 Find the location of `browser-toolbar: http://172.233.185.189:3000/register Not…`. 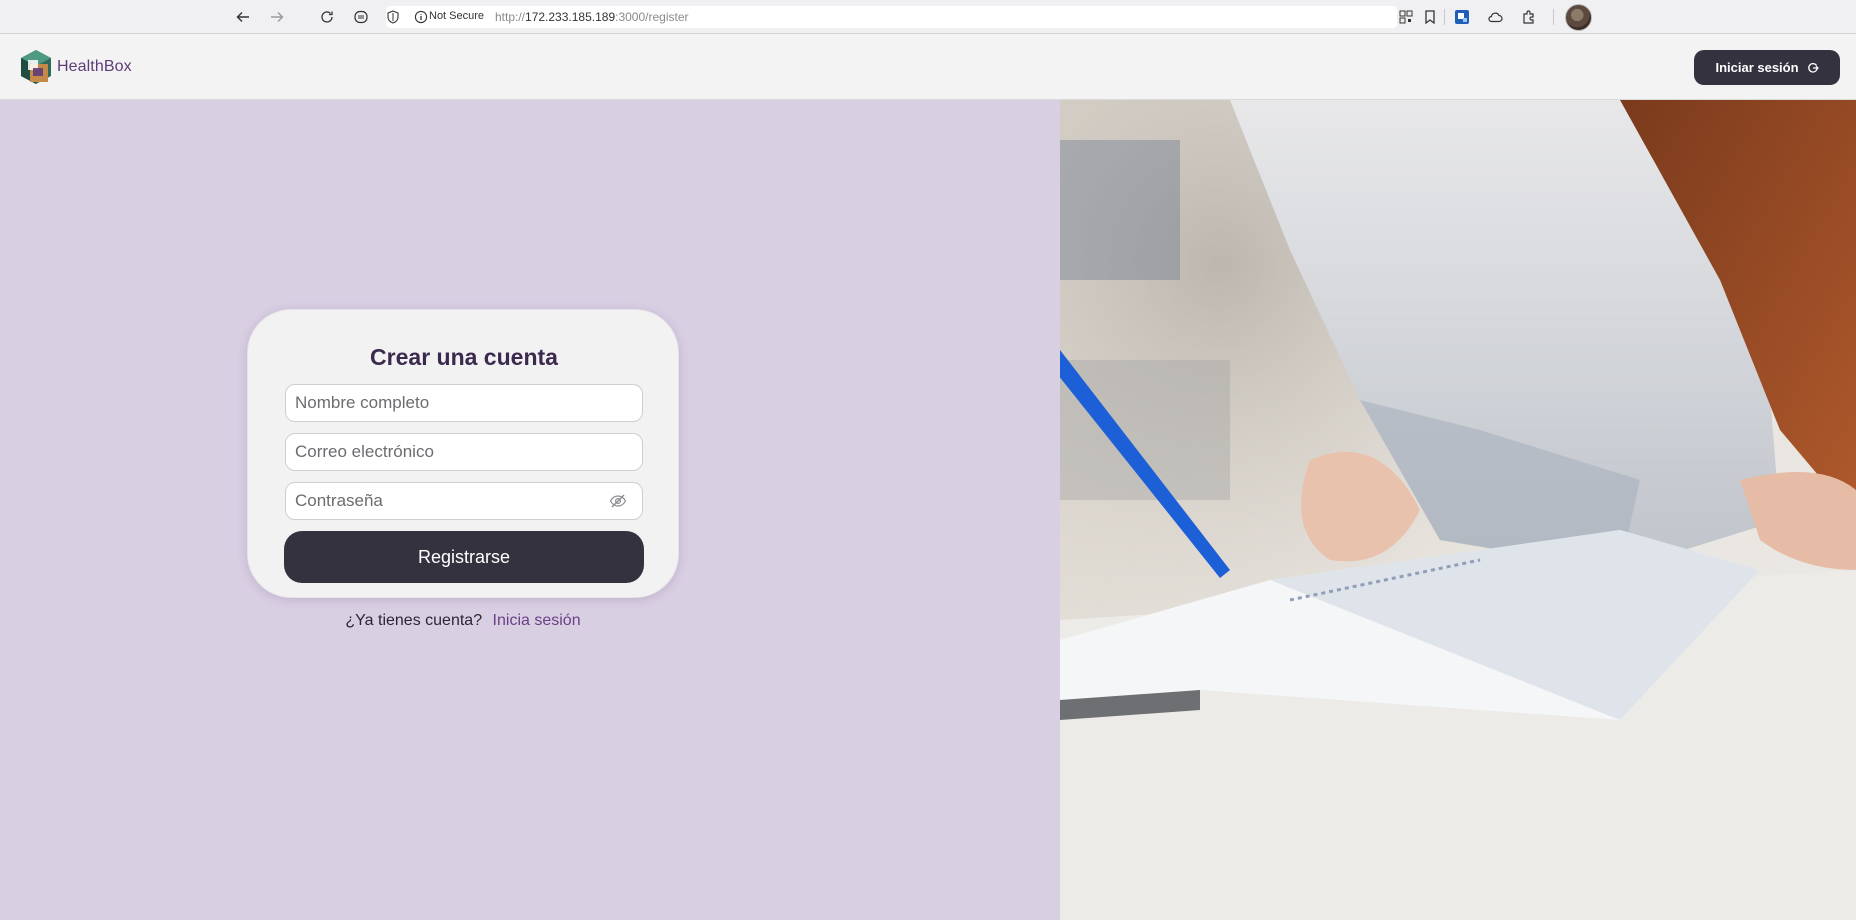

browser-toolbar: http://172.233.185.189:3000/register Not… is located at coordinates (928, 17).